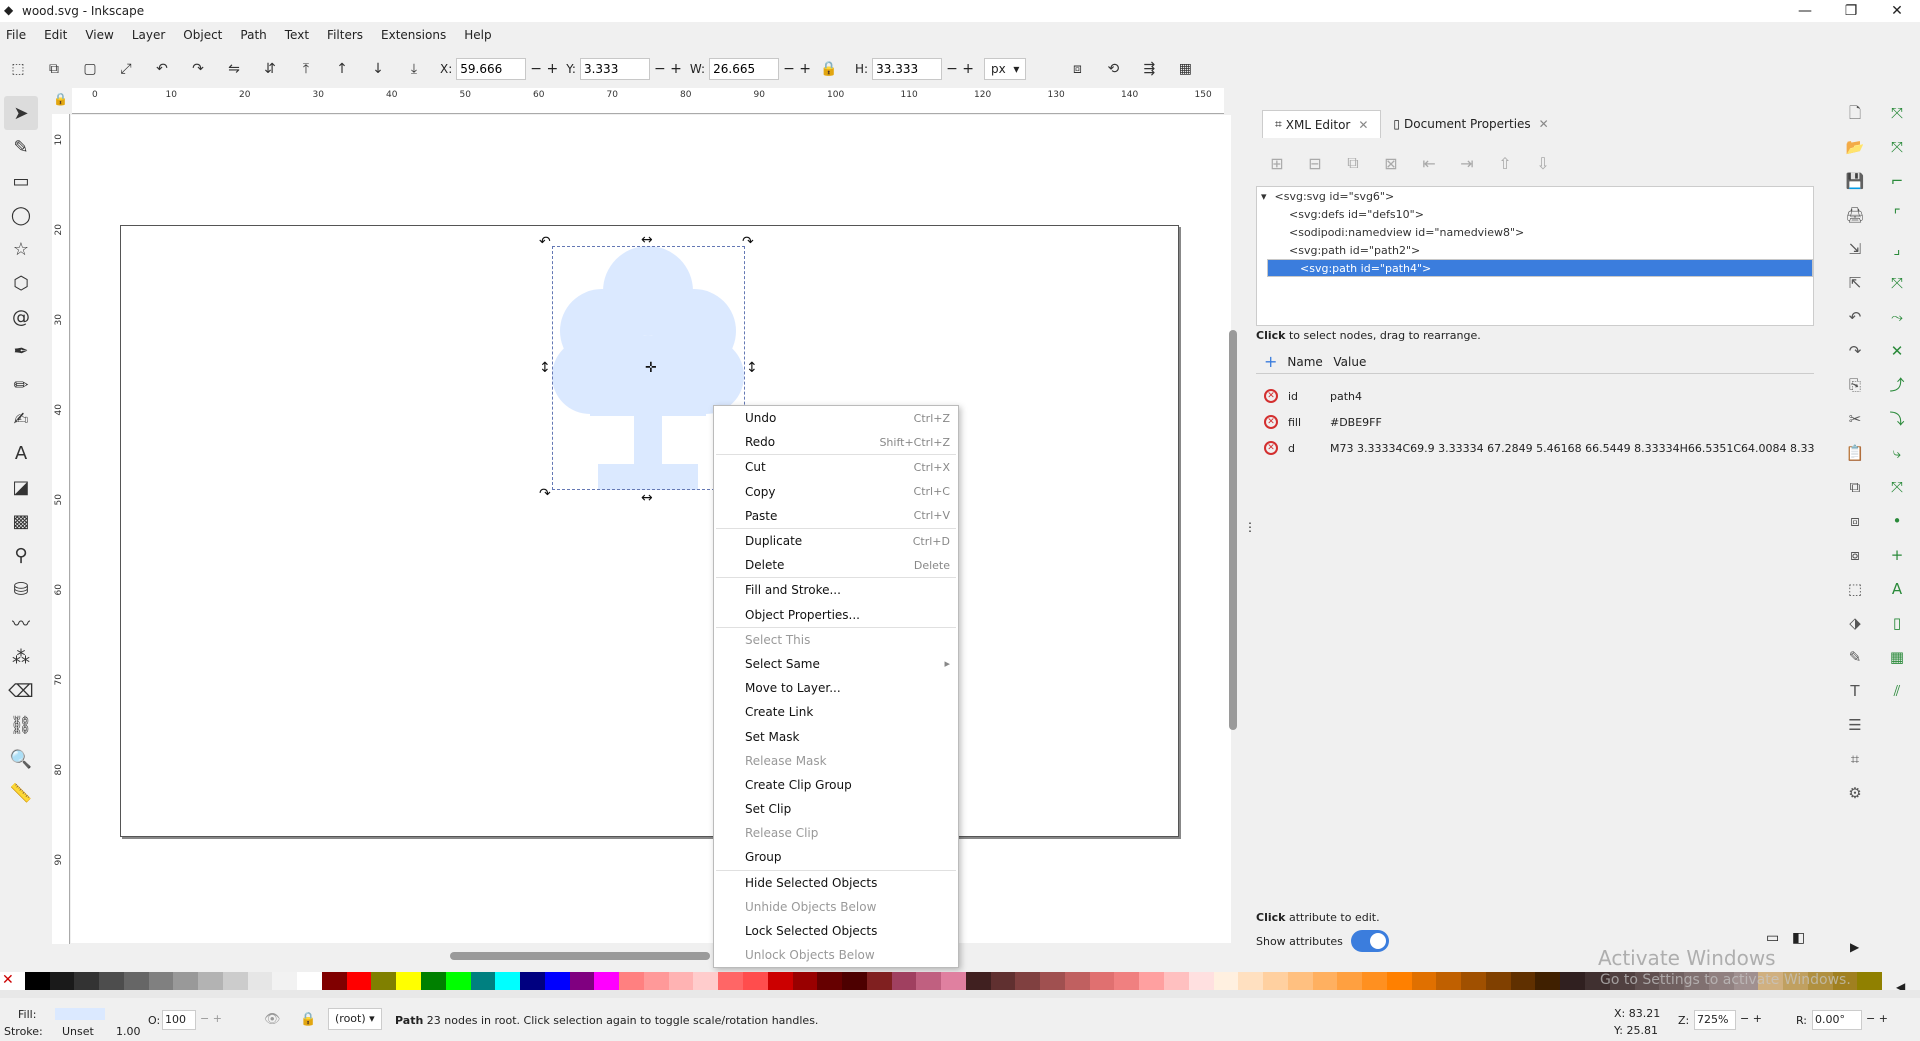 The height and width of the screenshot is (1041, 1920). I want to click on stroke-width: 1.00, so click(128, 1031).